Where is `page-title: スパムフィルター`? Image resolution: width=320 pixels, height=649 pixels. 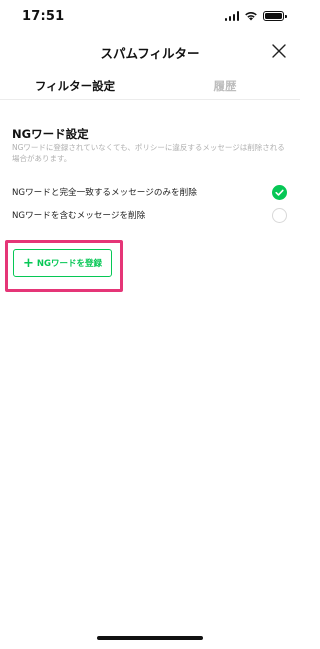 page-title: スパムフィルター is located at coordinates (150, 53).